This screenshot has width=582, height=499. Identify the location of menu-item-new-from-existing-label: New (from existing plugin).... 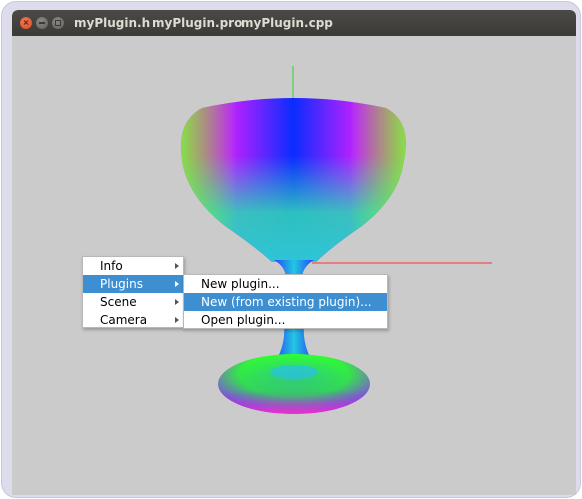
(286, 302).